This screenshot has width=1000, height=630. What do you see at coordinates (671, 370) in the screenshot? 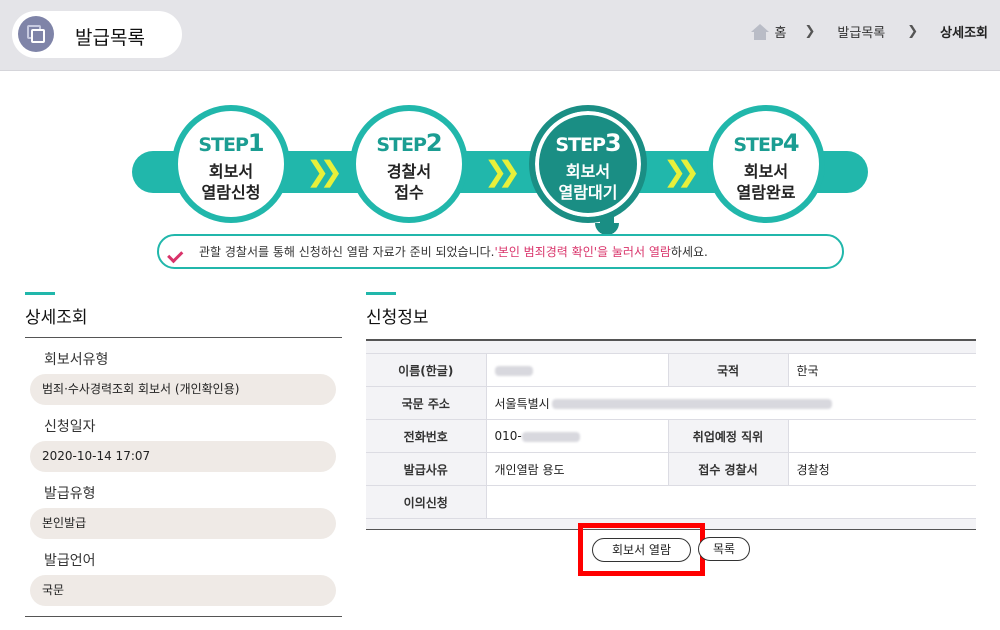
I see `table-row: 이름(한글) 국적 한국` at bounding box center [671, 370].